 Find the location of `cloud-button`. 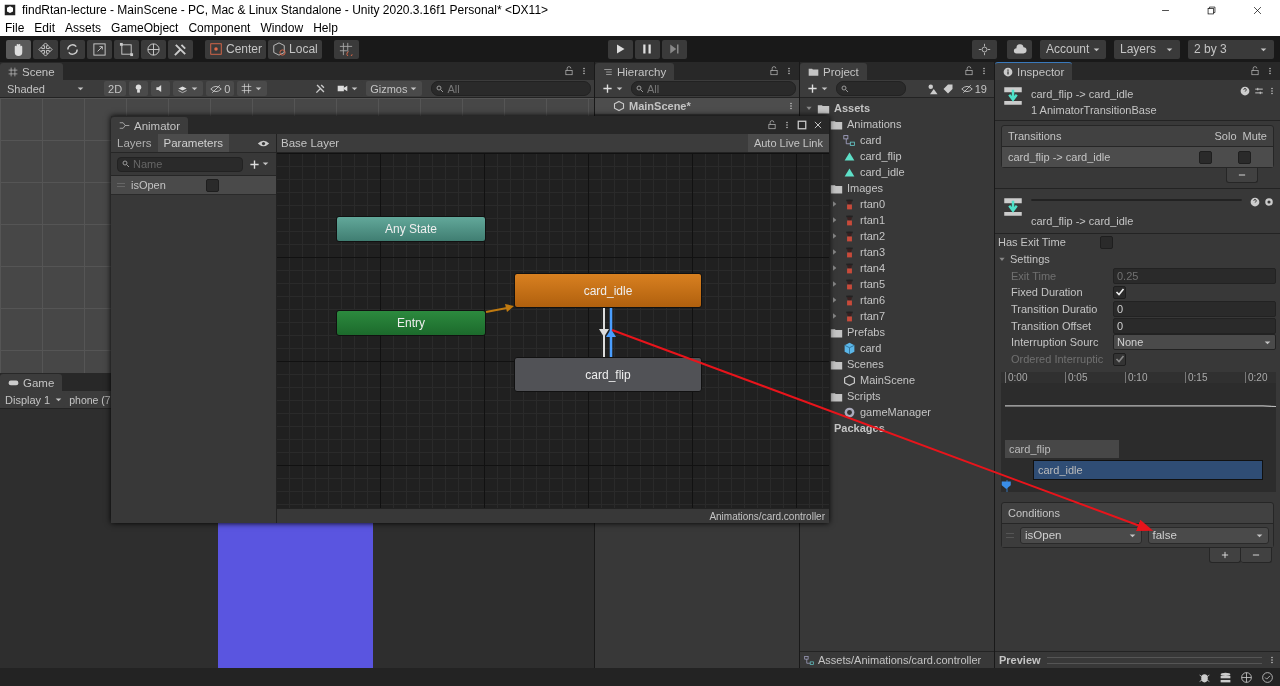

cloud-button is located at coordinates (1019, 49).